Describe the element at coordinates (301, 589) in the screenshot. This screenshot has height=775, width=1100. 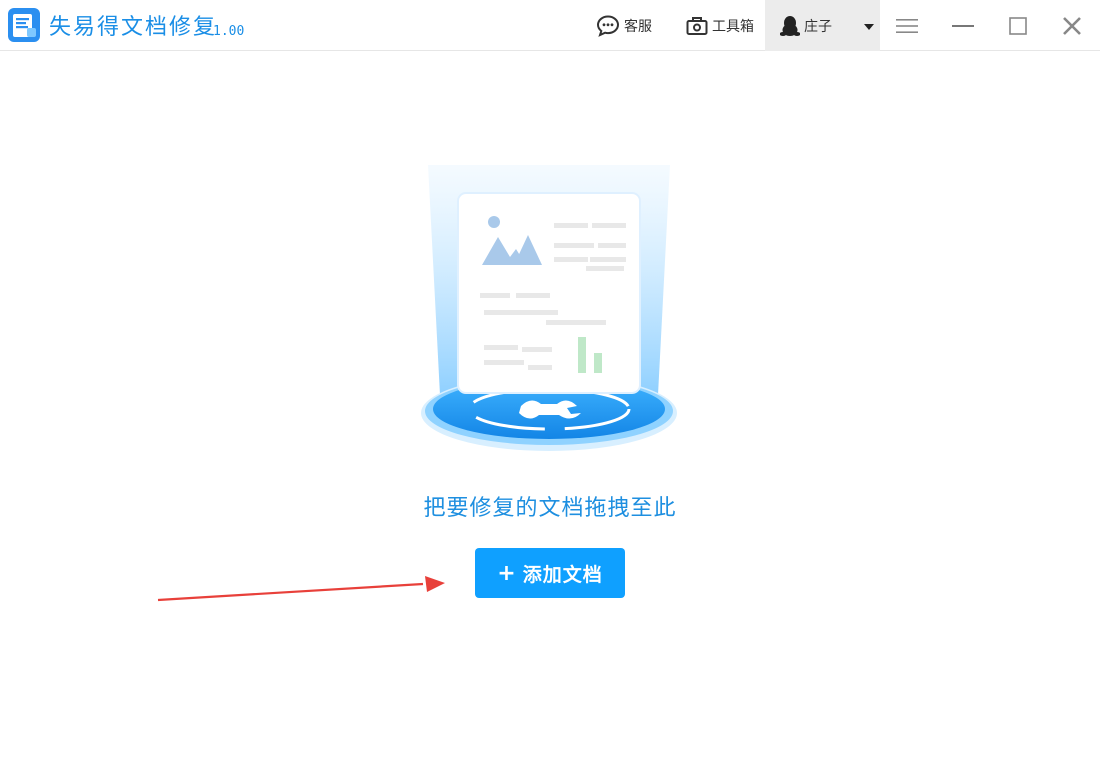
I see `annotation-arrow-icon` at that location.